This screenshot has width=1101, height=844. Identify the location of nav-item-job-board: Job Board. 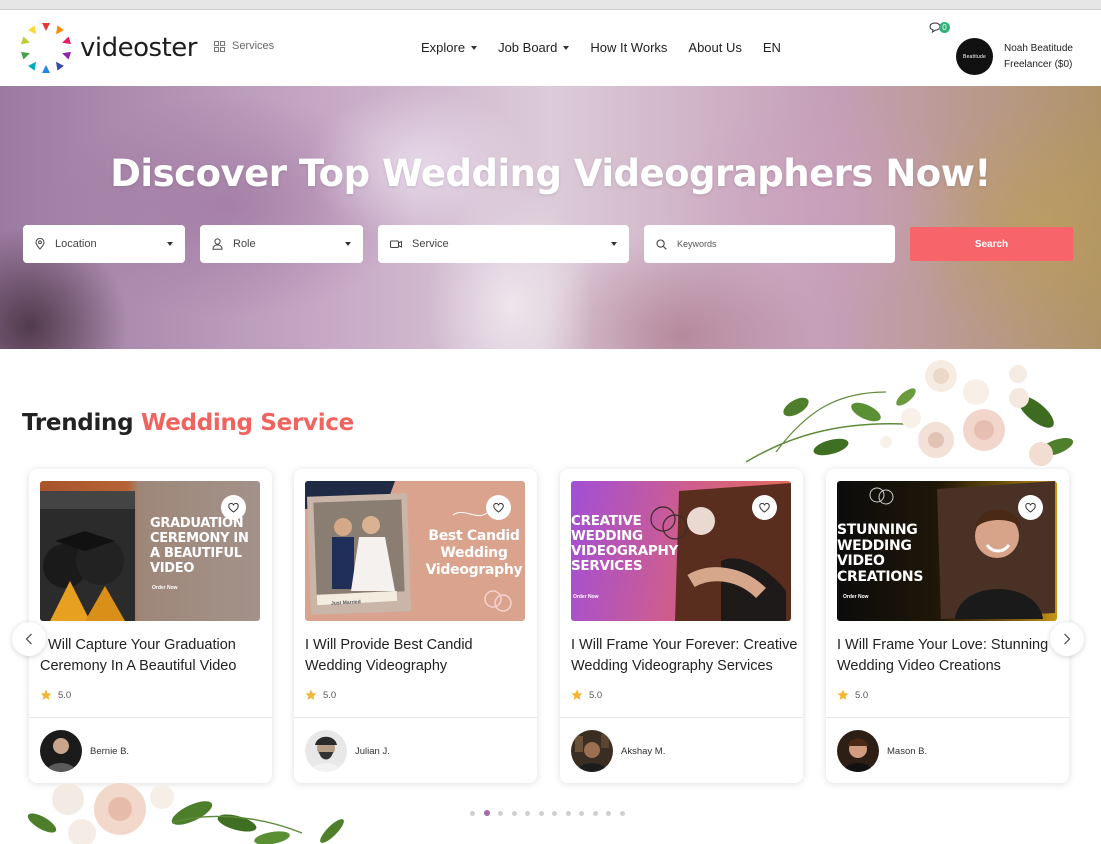
(534, 47).